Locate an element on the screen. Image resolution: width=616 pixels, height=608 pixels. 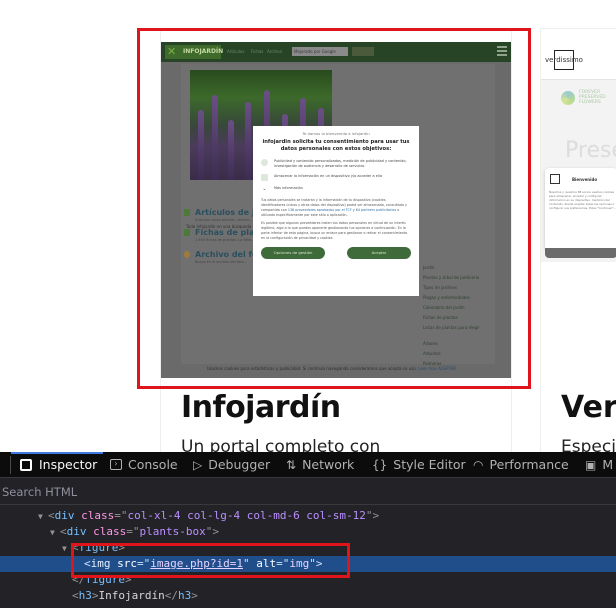
performance-icon: ◠ is located at coordinates (478, 464).